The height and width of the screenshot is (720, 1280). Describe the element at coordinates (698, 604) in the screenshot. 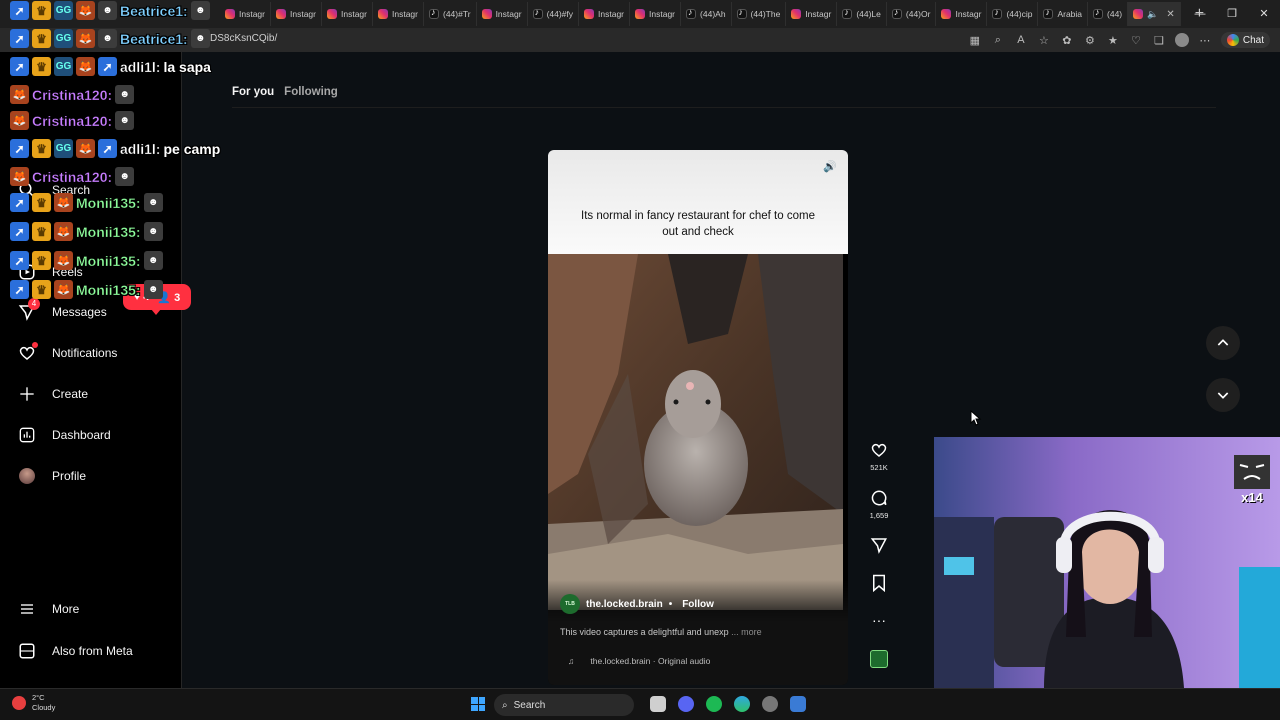

I see `follow-button: Follow` at that location.